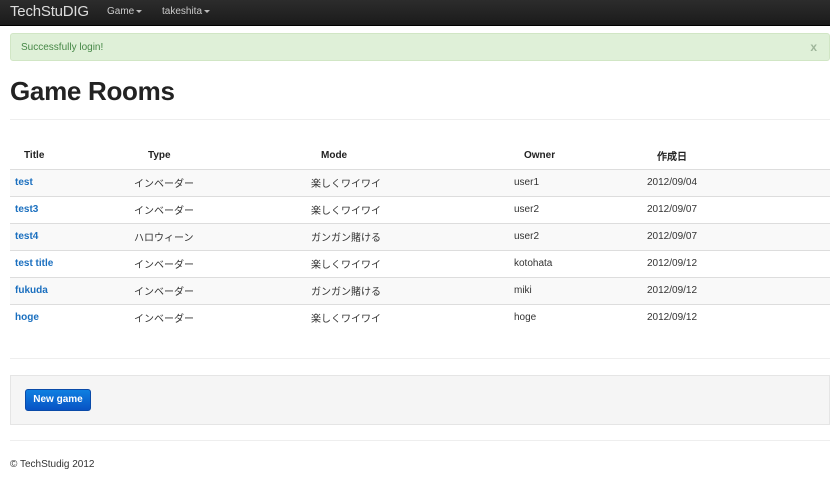 The width and height of the screenshot is (830, 477). I want to click on success-alert: Successfully login! x, so click(420, 47).